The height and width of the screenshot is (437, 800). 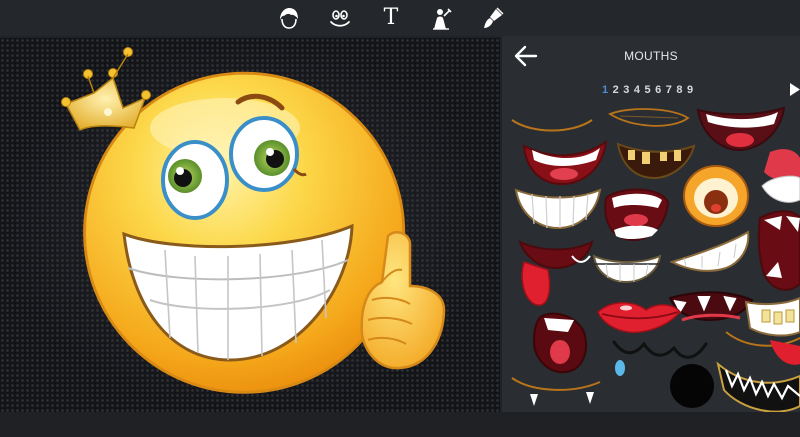 I want to click on paintbrush-icon, so click(x=494, y=17).